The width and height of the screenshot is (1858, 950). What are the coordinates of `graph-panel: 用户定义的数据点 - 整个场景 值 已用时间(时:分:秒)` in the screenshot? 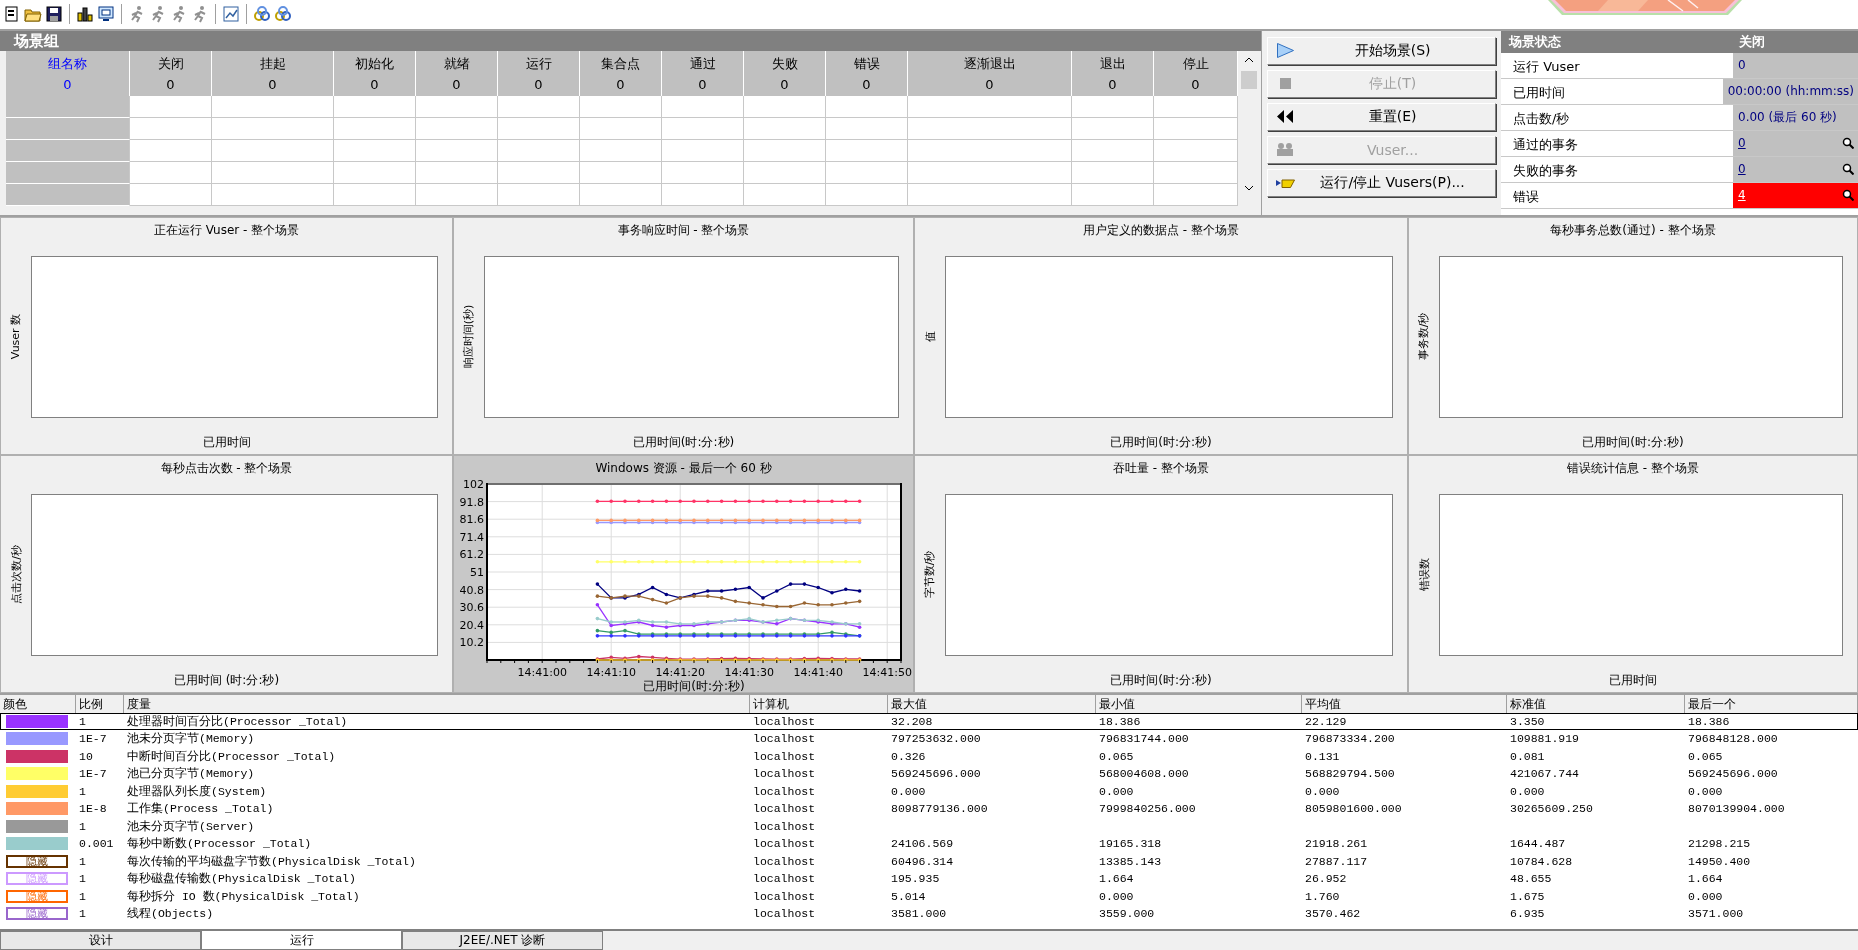 It's located at (1161, 335).